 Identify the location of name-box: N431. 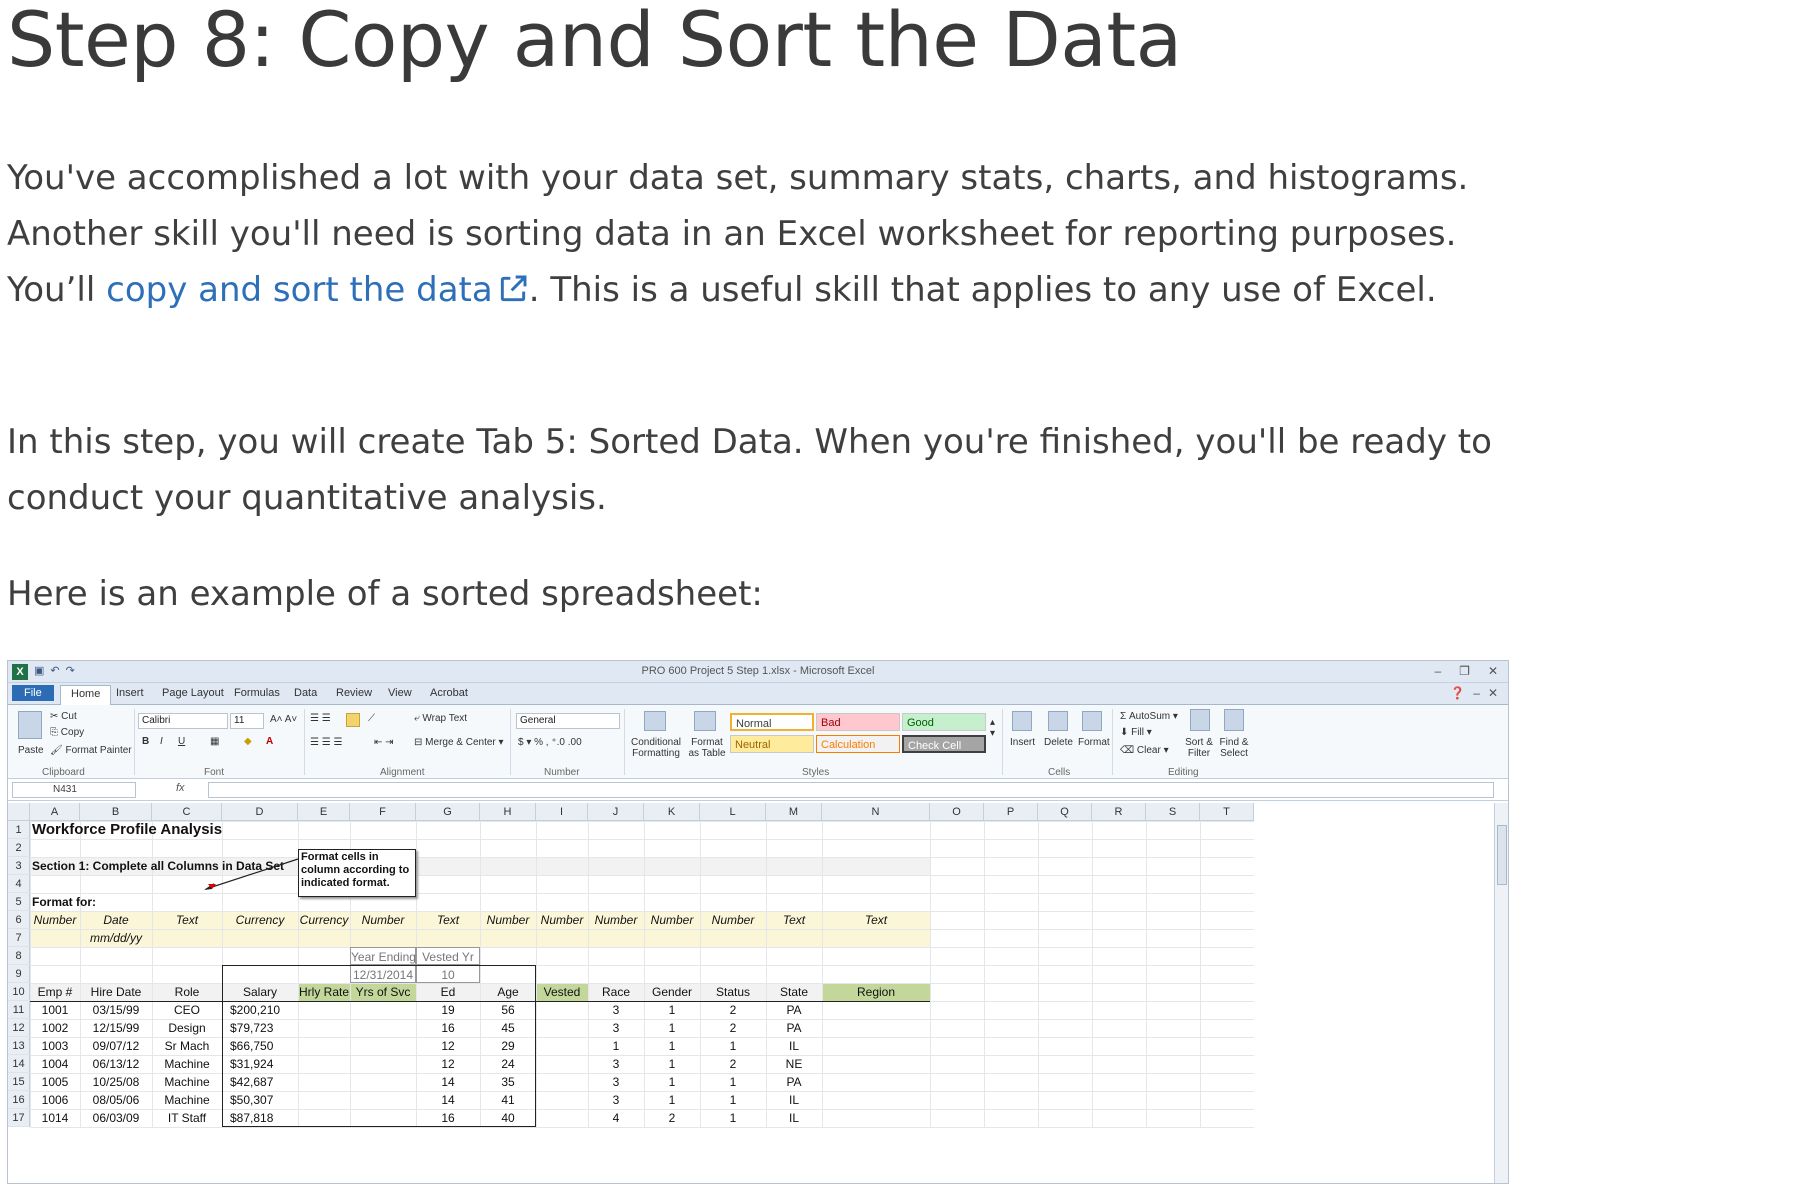
(74, 790).